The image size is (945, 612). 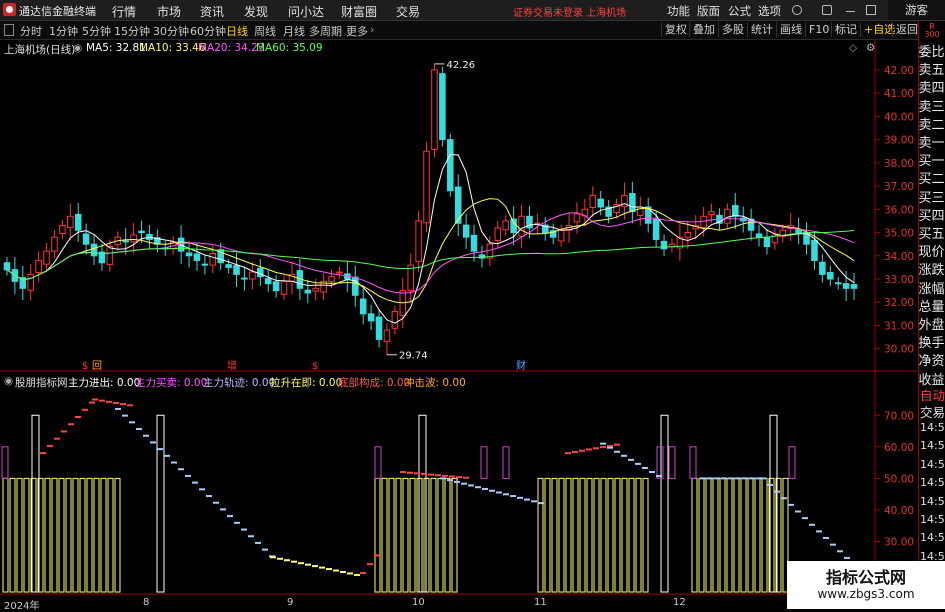 What do you see at coordinates (899, 117) in the screenshot?
I see `price-label-2: 40.00` at bounding box center [899, 117].